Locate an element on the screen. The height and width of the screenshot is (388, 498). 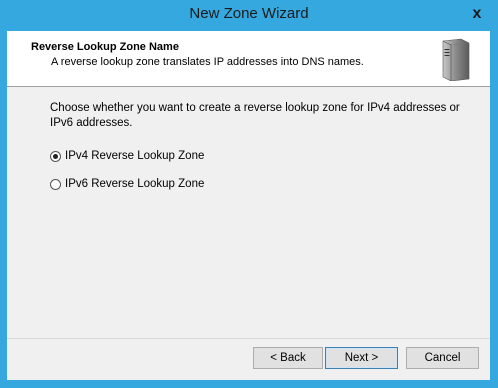
ipv6-option: IPv6 Reverse Lookup Zone is located at coordinates (127, 184).